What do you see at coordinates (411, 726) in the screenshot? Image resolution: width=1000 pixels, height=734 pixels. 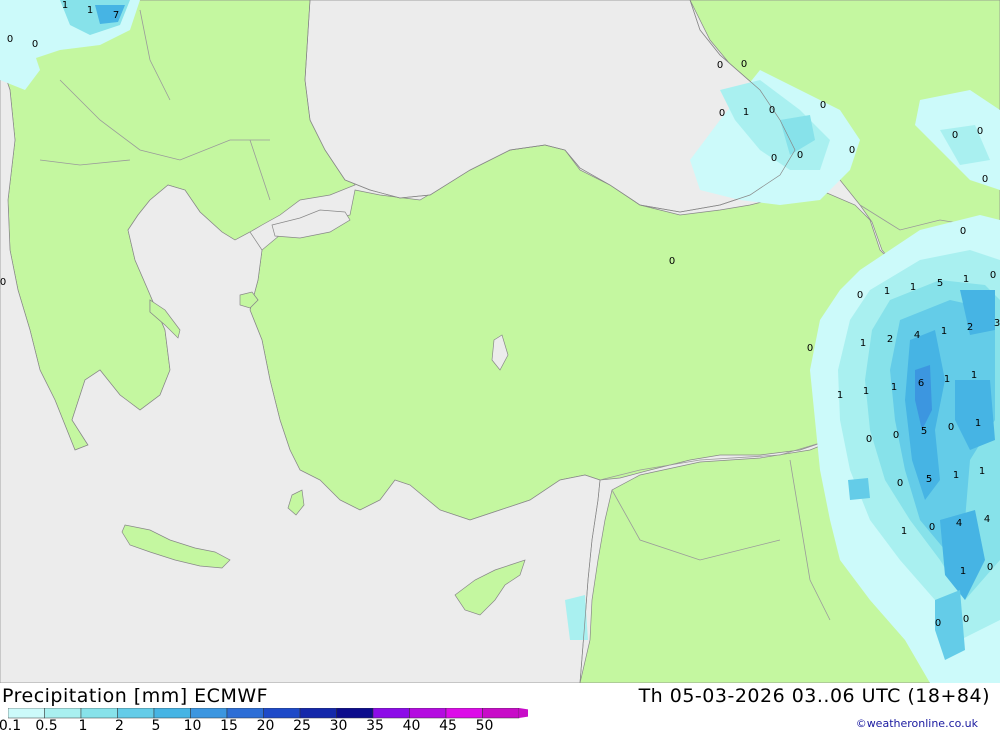 I see `legend-tick-label: 40` at bounding box center [411, 726].